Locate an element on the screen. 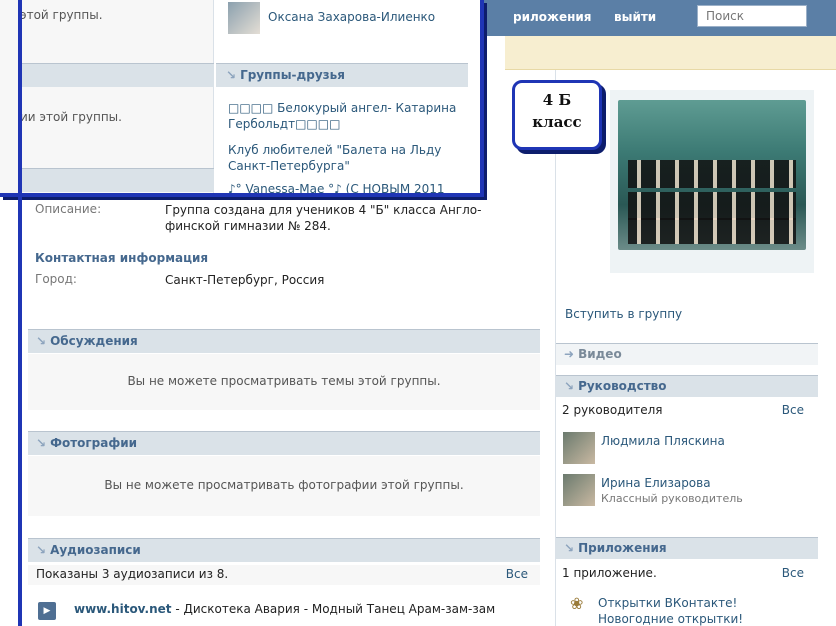 The image size is (836, 626). video-title: Видео is located at coordinates (600, 354).